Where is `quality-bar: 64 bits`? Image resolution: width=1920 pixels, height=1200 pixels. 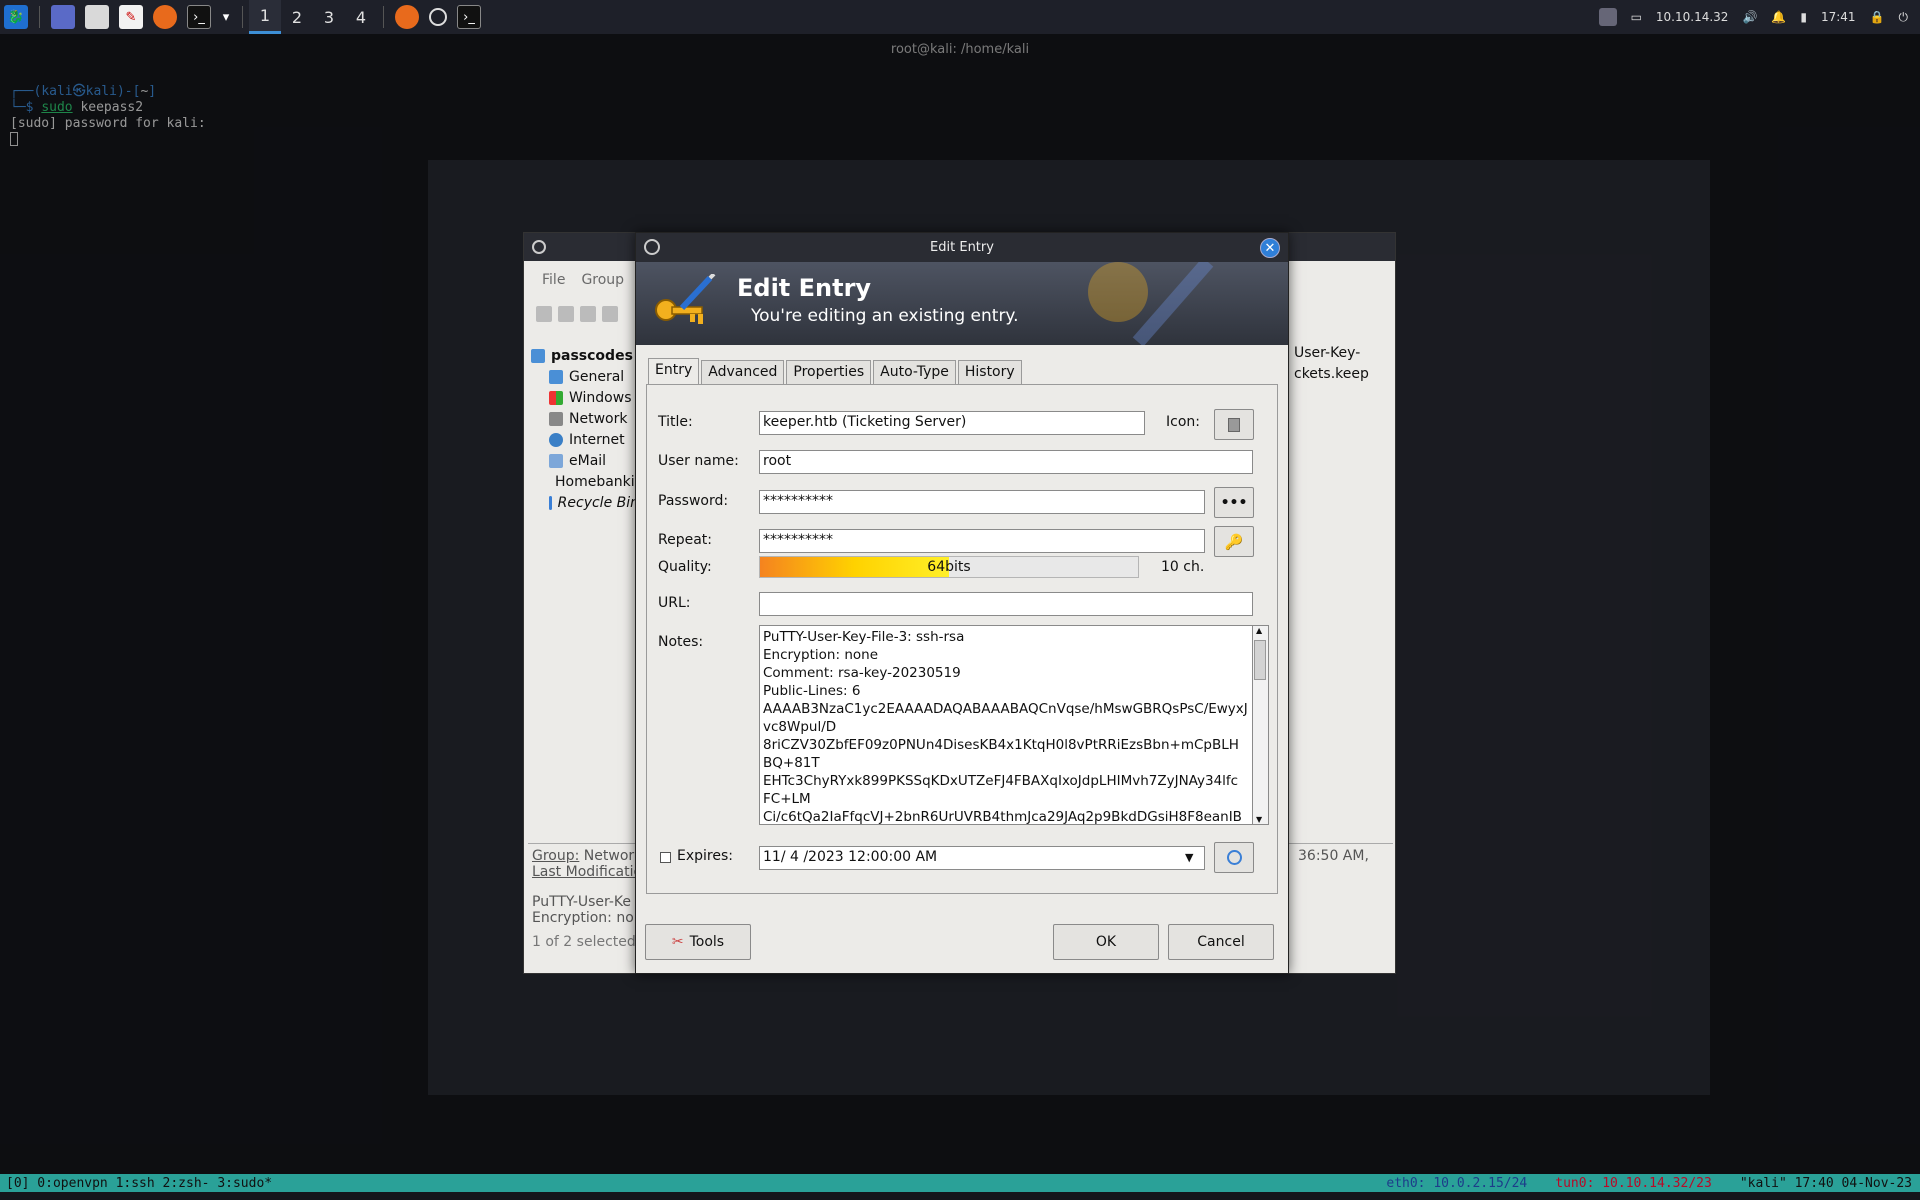
quality-bar: 64 bits is located at coordinates (949, 567).